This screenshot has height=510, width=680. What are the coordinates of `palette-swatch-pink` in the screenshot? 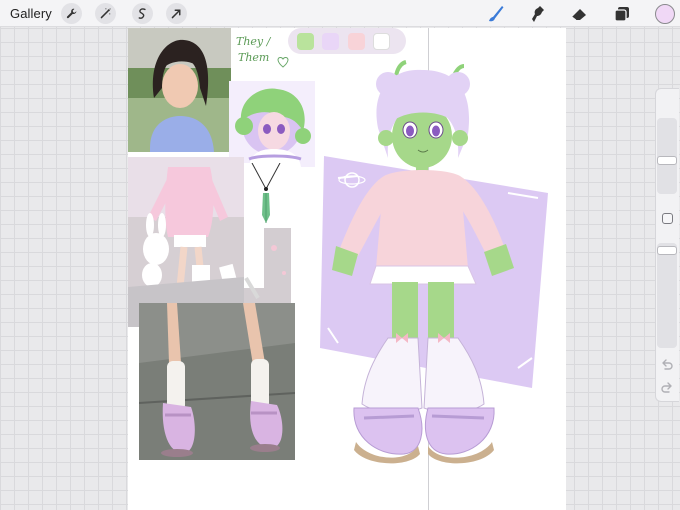 It's located at (356, 41).